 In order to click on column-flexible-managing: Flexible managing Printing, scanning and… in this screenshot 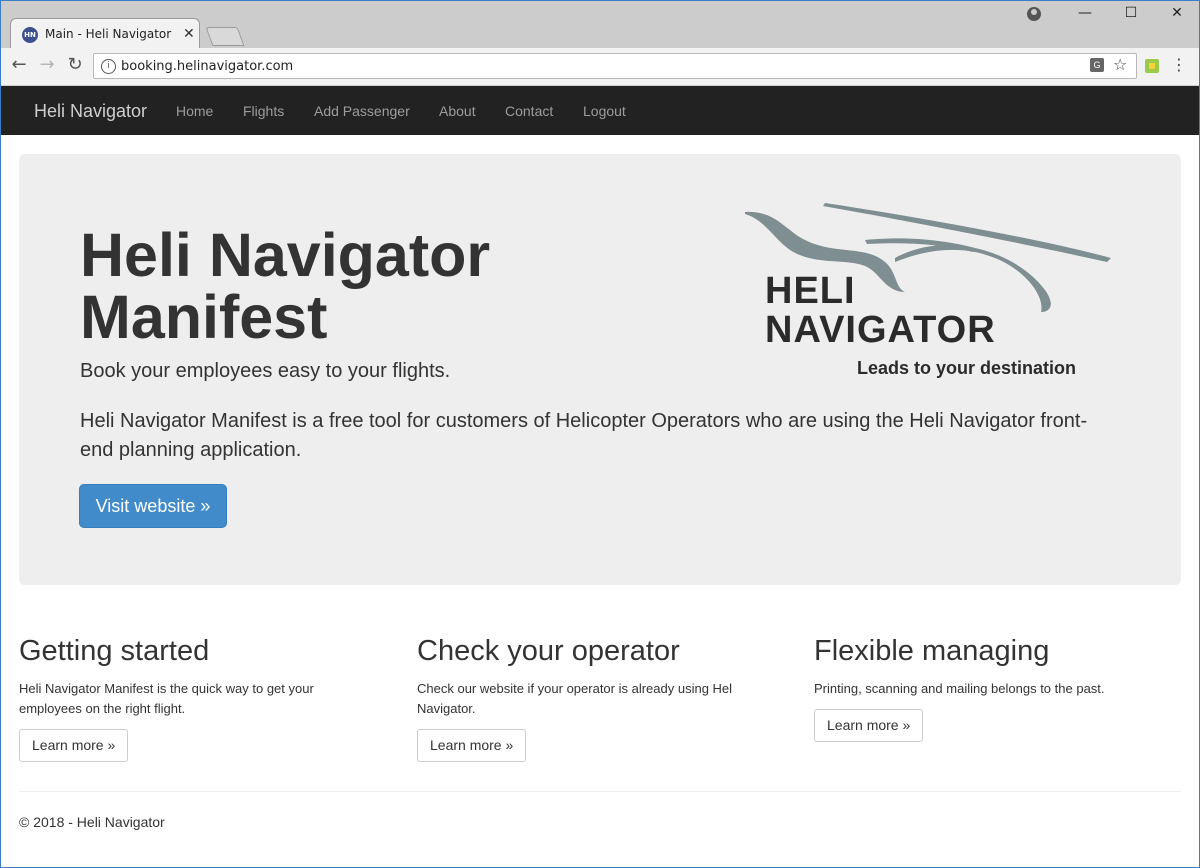, I will do `click(994, 687)`.